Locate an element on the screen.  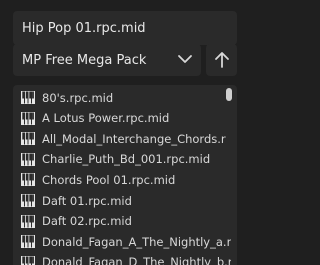
file-list-item: Daft 02.rpc.mid is located at coordinates (122, 221).